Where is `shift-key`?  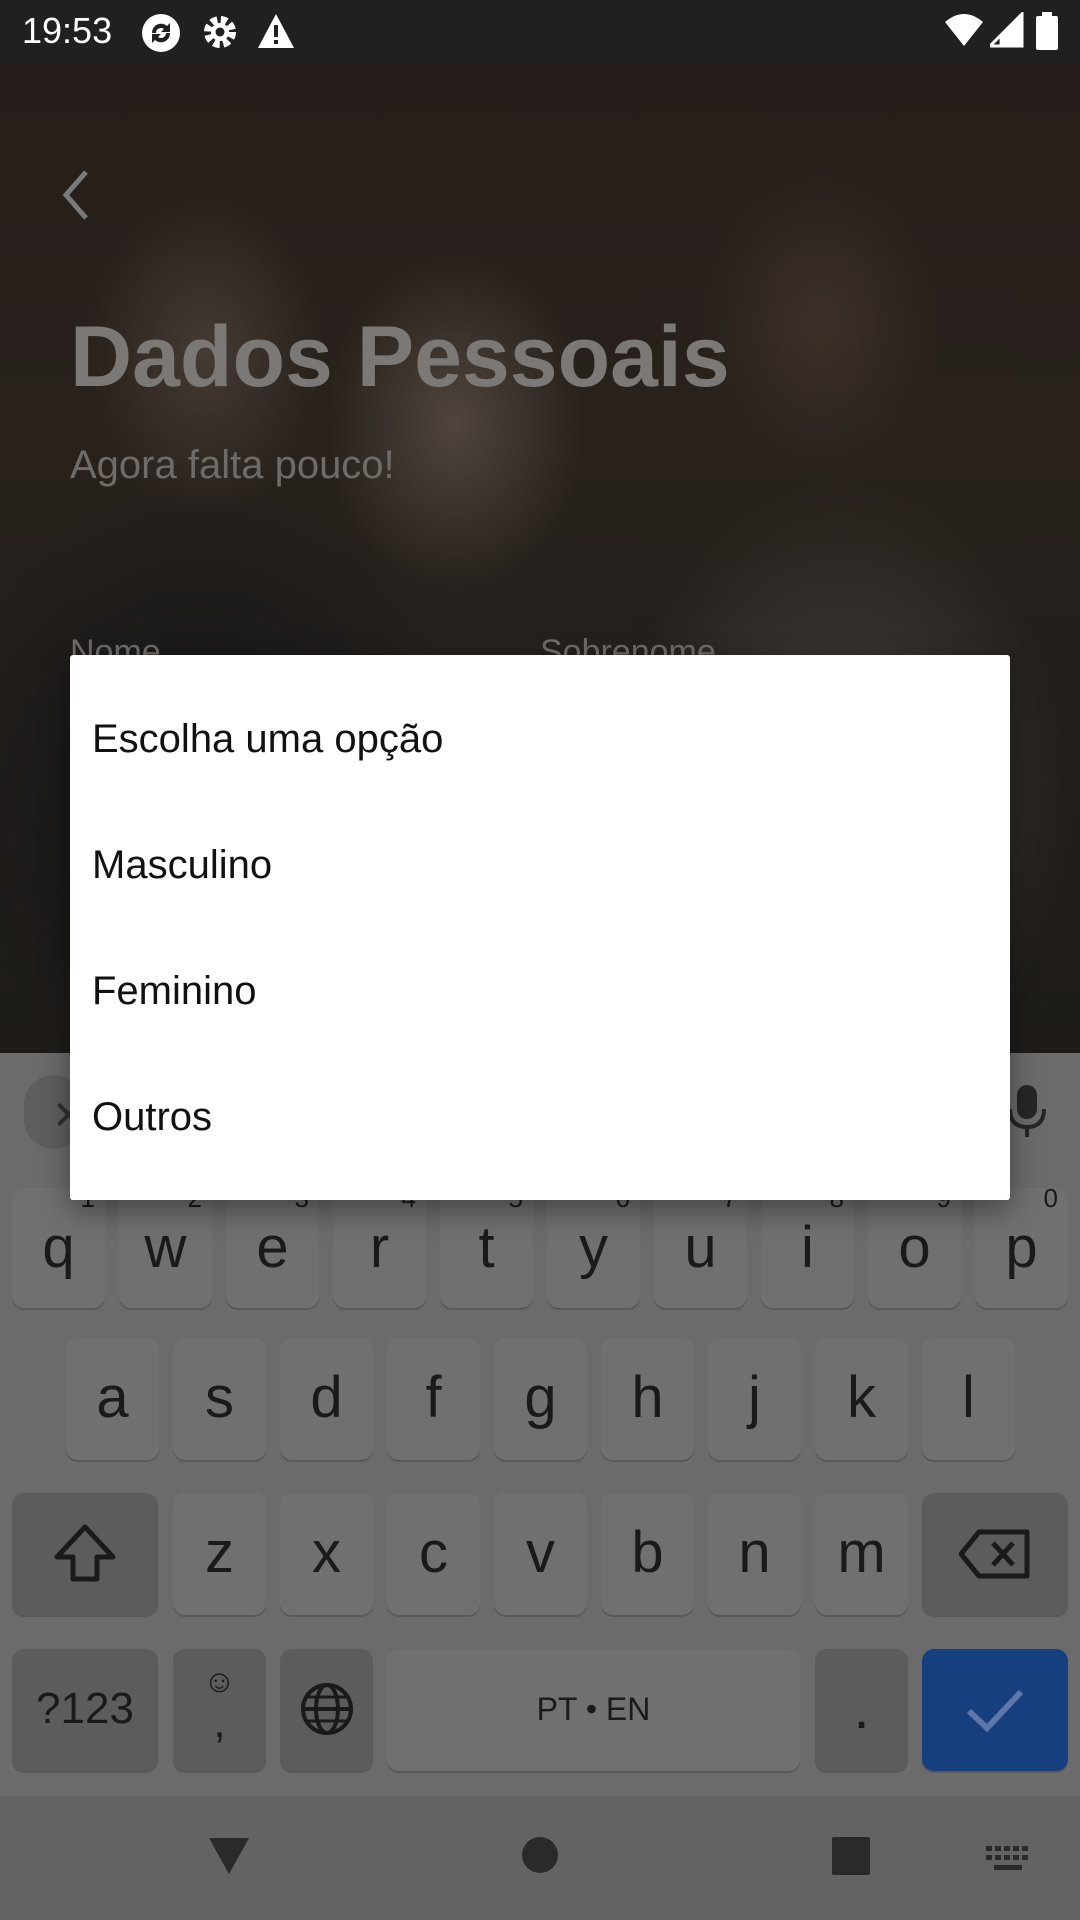
shift-key is located at coordinates (85, 1554).